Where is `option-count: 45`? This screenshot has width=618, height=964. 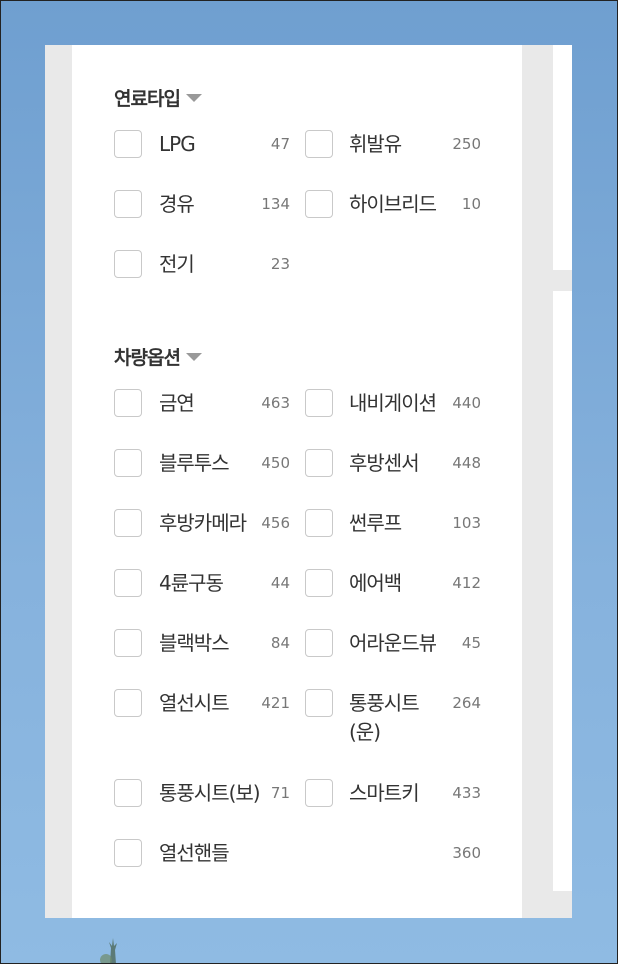
option-count: 45 is located at coordinates (471, 643).